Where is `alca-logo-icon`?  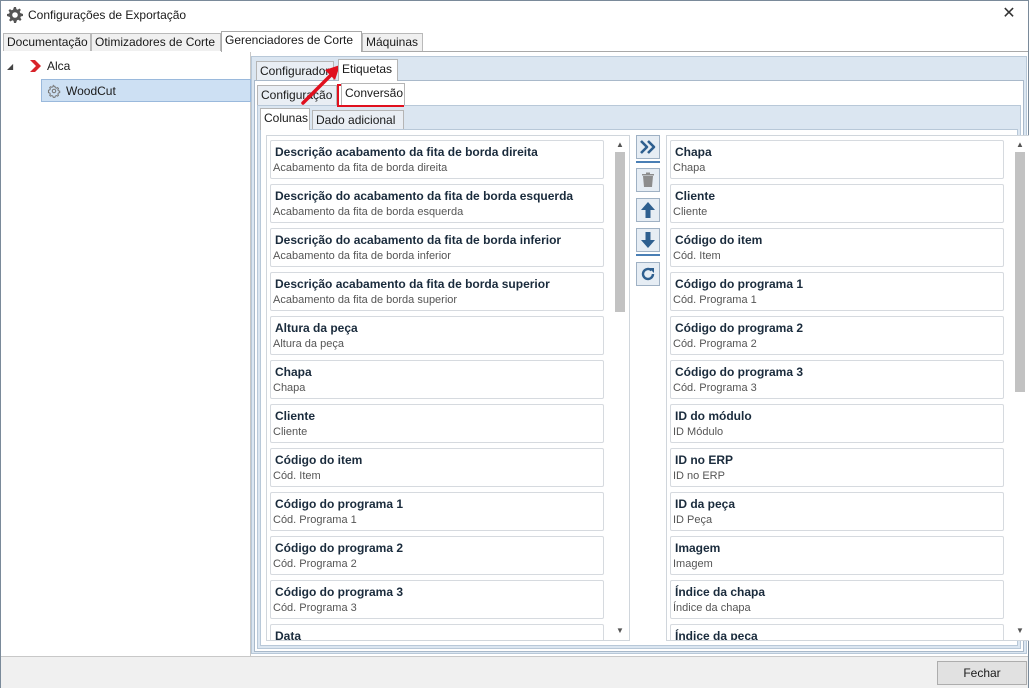 alca-logo-icon is located at coordinates (35, 66).